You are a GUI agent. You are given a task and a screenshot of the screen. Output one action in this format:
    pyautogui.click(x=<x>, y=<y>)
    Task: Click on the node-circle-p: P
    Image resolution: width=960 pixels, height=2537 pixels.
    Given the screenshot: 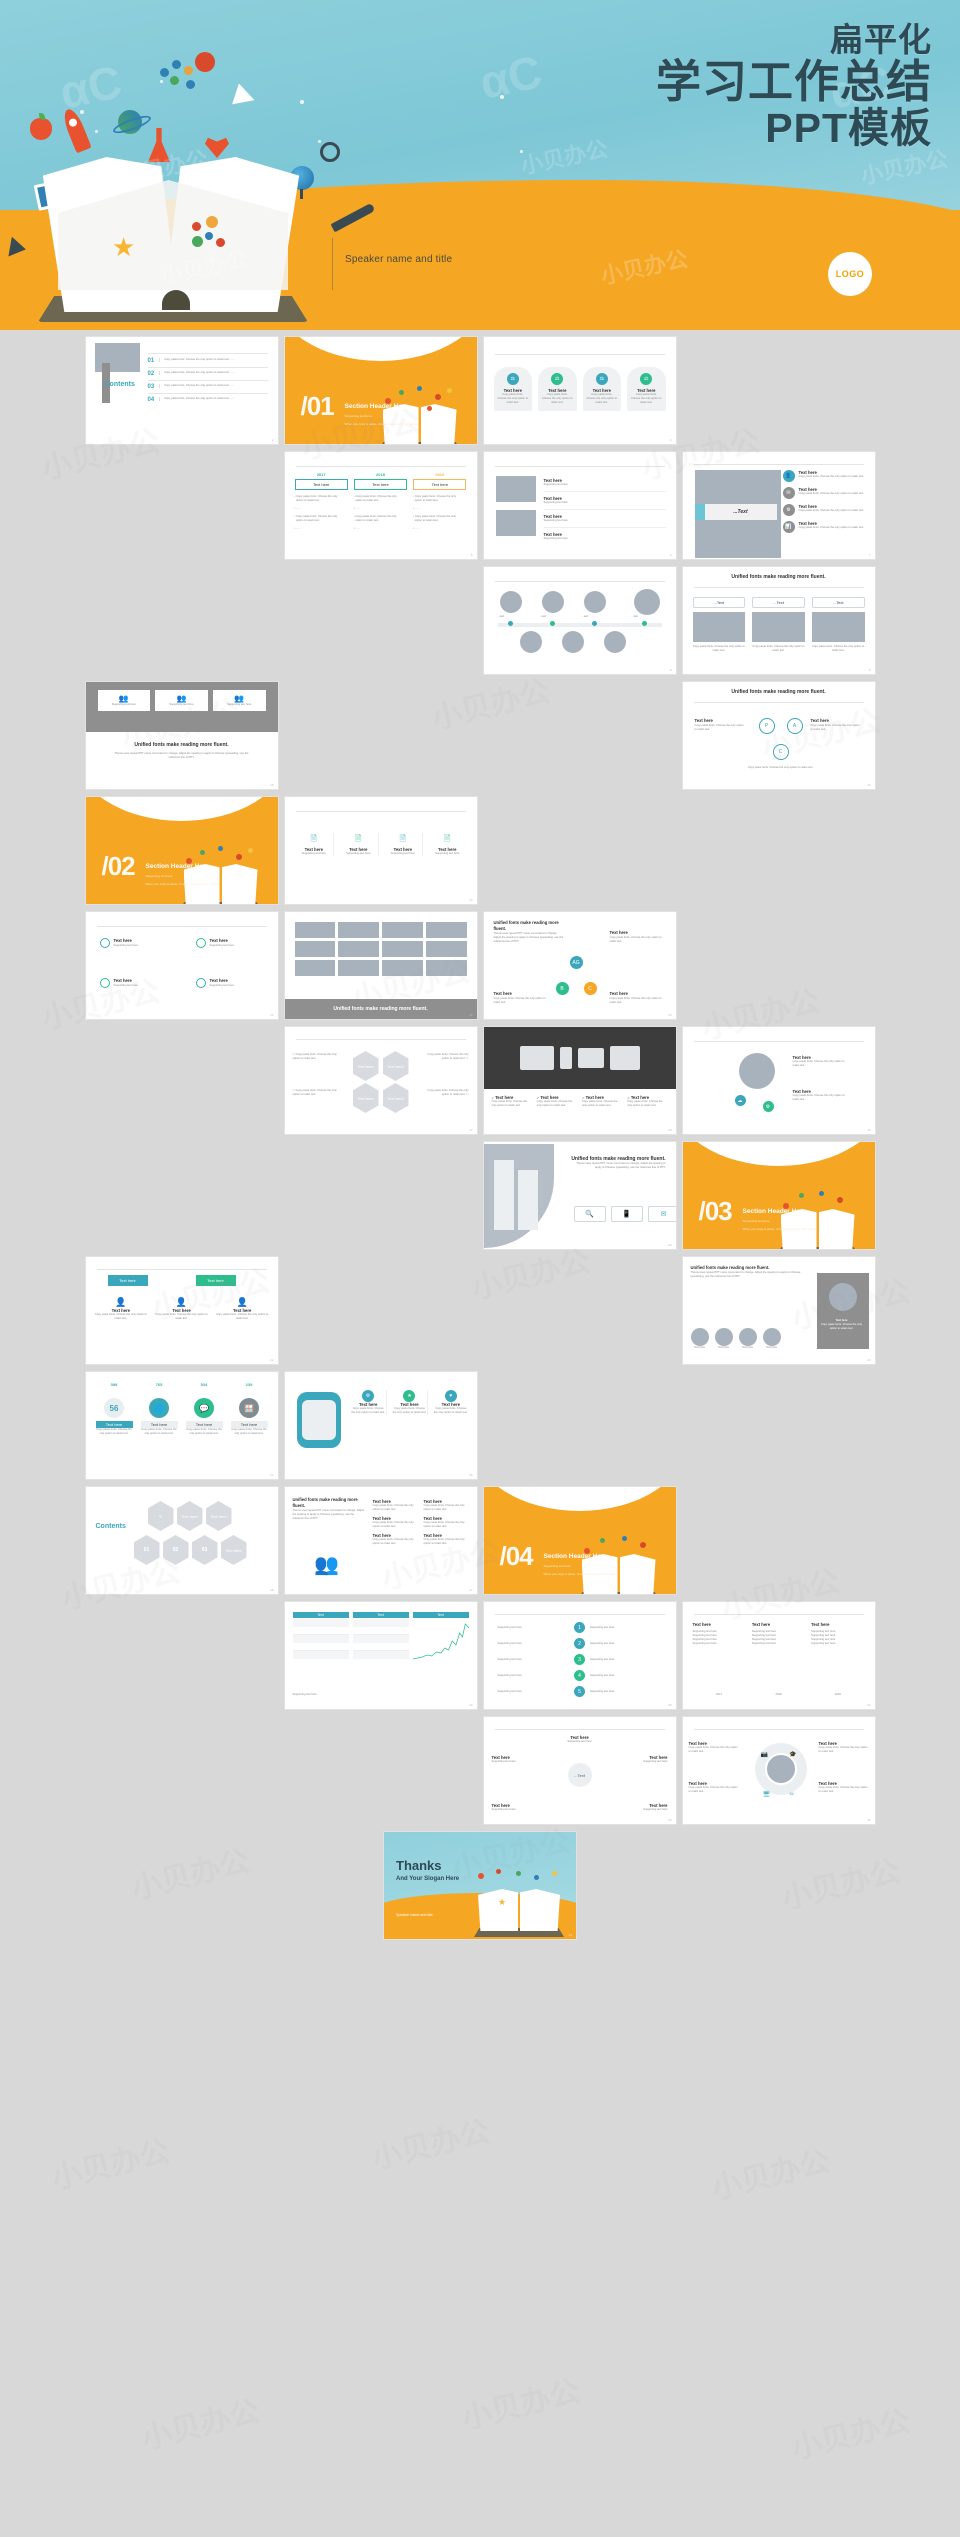 What is the action you would take?
    pyautogui.click(x=766, y=726)
    